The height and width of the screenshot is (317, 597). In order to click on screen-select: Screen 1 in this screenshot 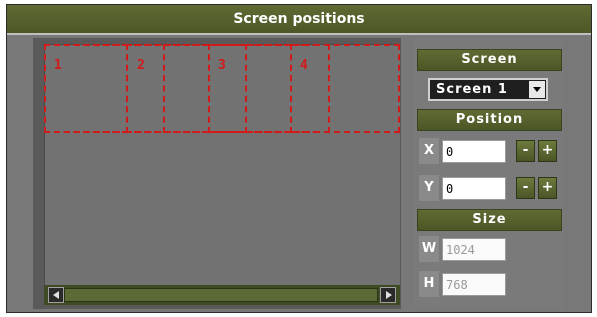, I will do `click(488, 89)`.